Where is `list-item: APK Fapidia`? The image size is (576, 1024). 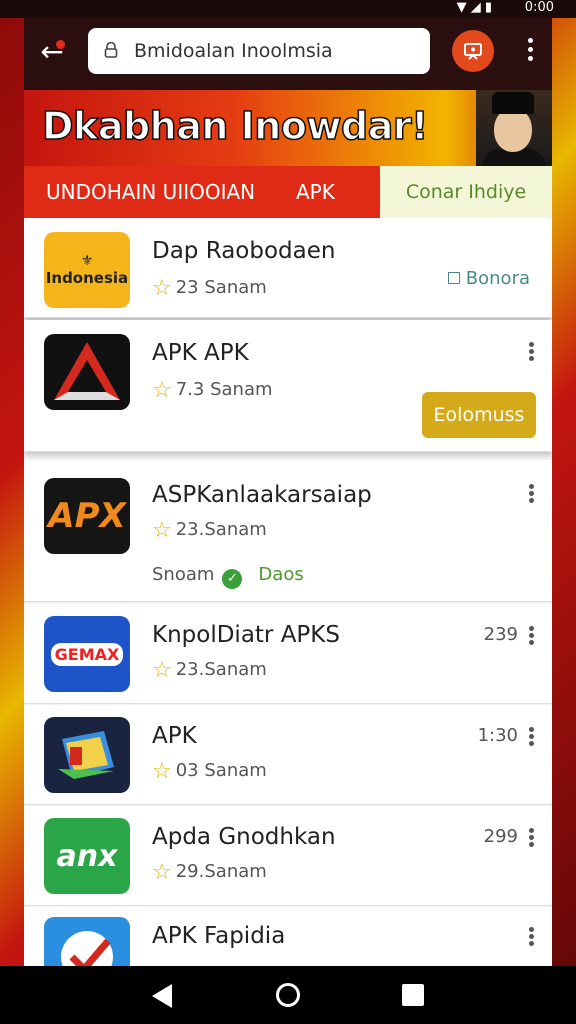
list-item: APK Fapidia is located at coordinates (288, 936).